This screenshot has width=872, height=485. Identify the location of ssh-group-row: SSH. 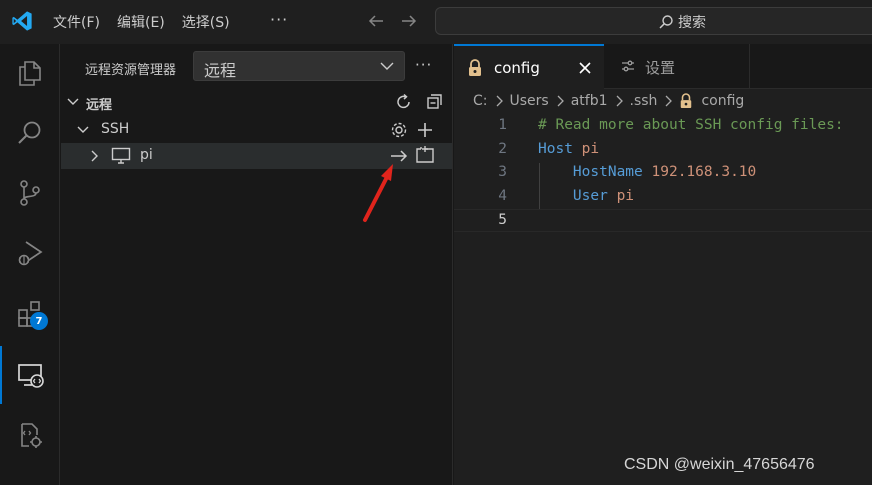
(256, 130).